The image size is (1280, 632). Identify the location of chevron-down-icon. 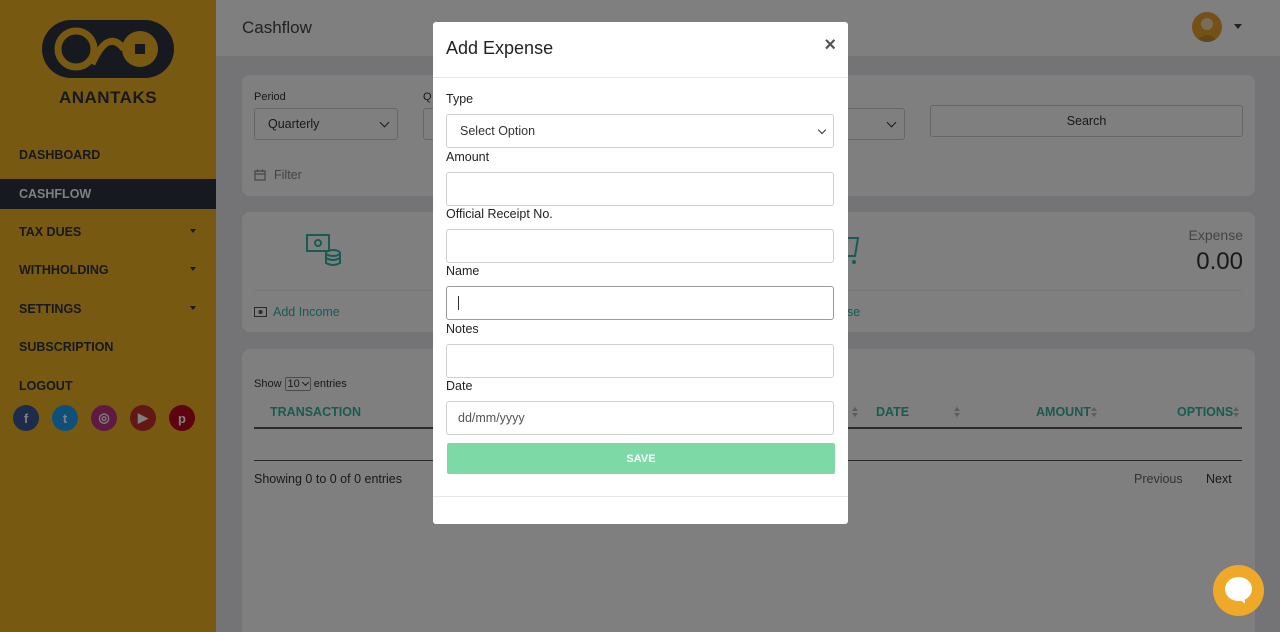
(822, 130).